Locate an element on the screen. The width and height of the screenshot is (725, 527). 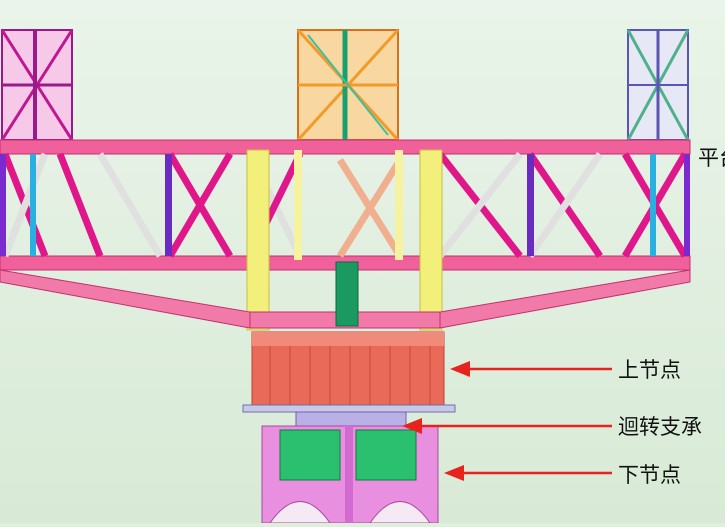
platform-label: 平台 is located at coordinates (711, 158).